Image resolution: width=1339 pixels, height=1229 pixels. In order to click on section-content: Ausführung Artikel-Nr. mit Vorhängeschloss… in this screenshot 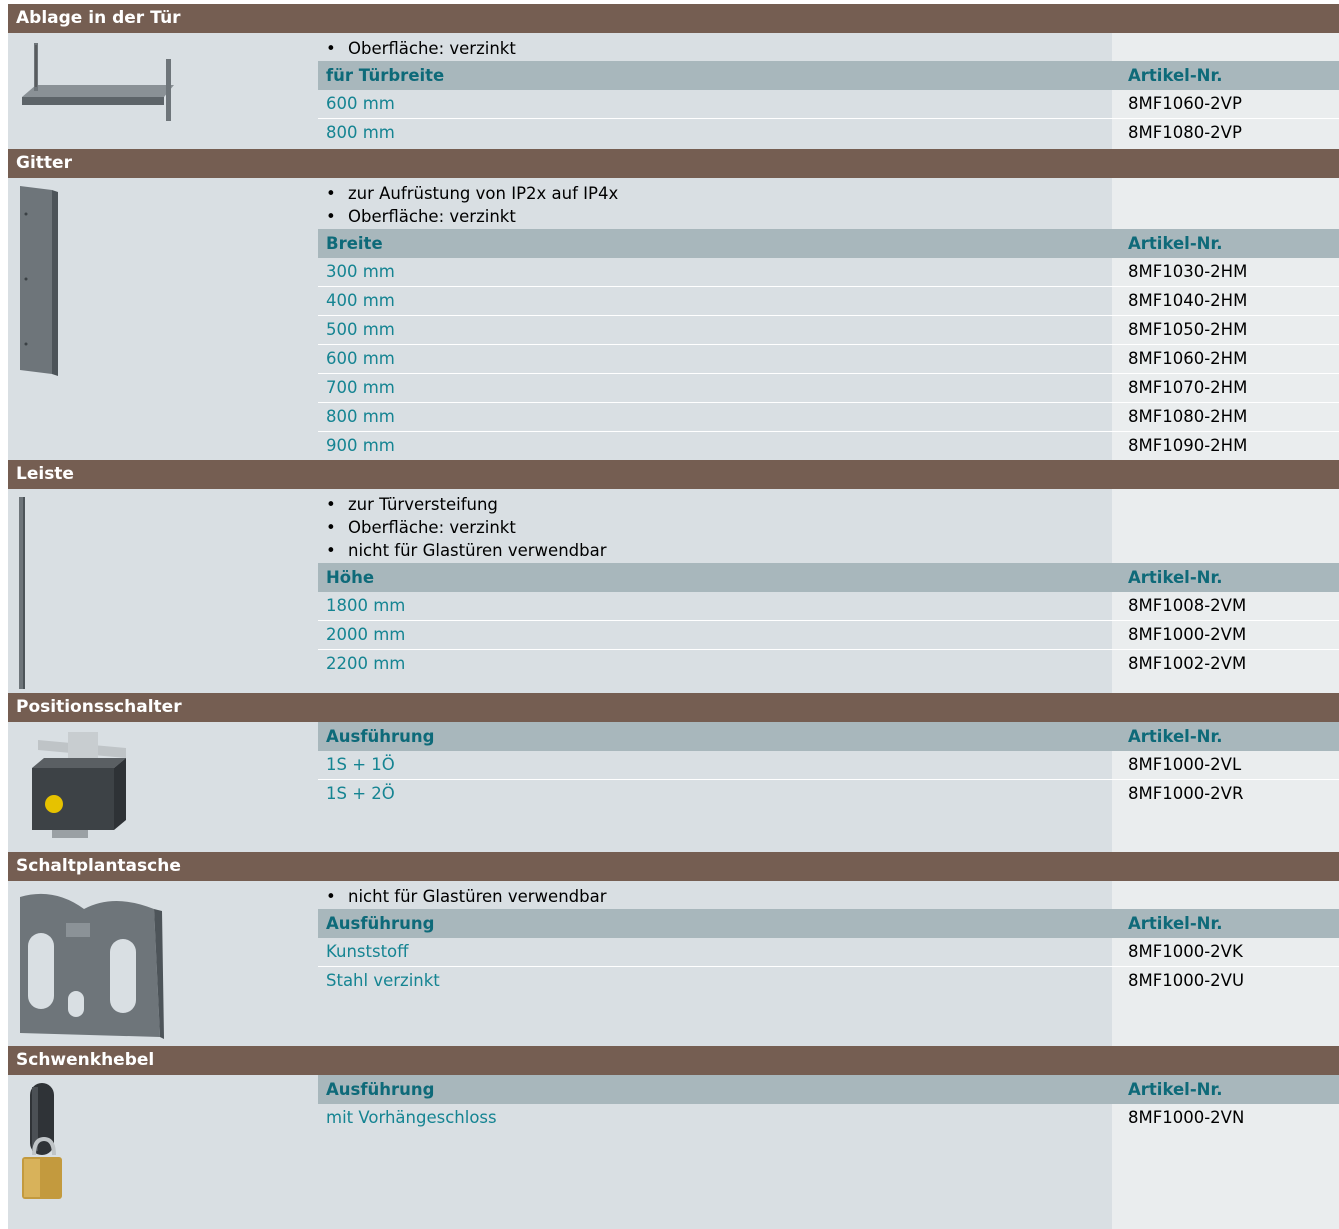, I will do `click(828, 1103)`.